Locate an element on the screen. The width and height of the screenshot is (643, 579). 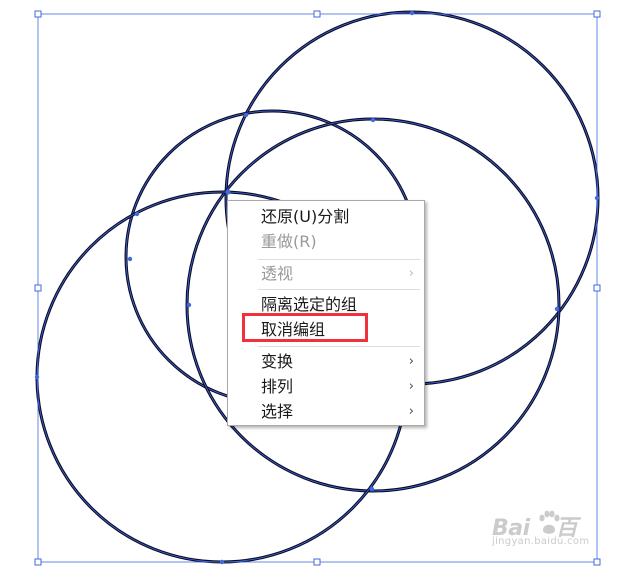
menu-item-label: 重做(R) is located at coordinates (289, 241).